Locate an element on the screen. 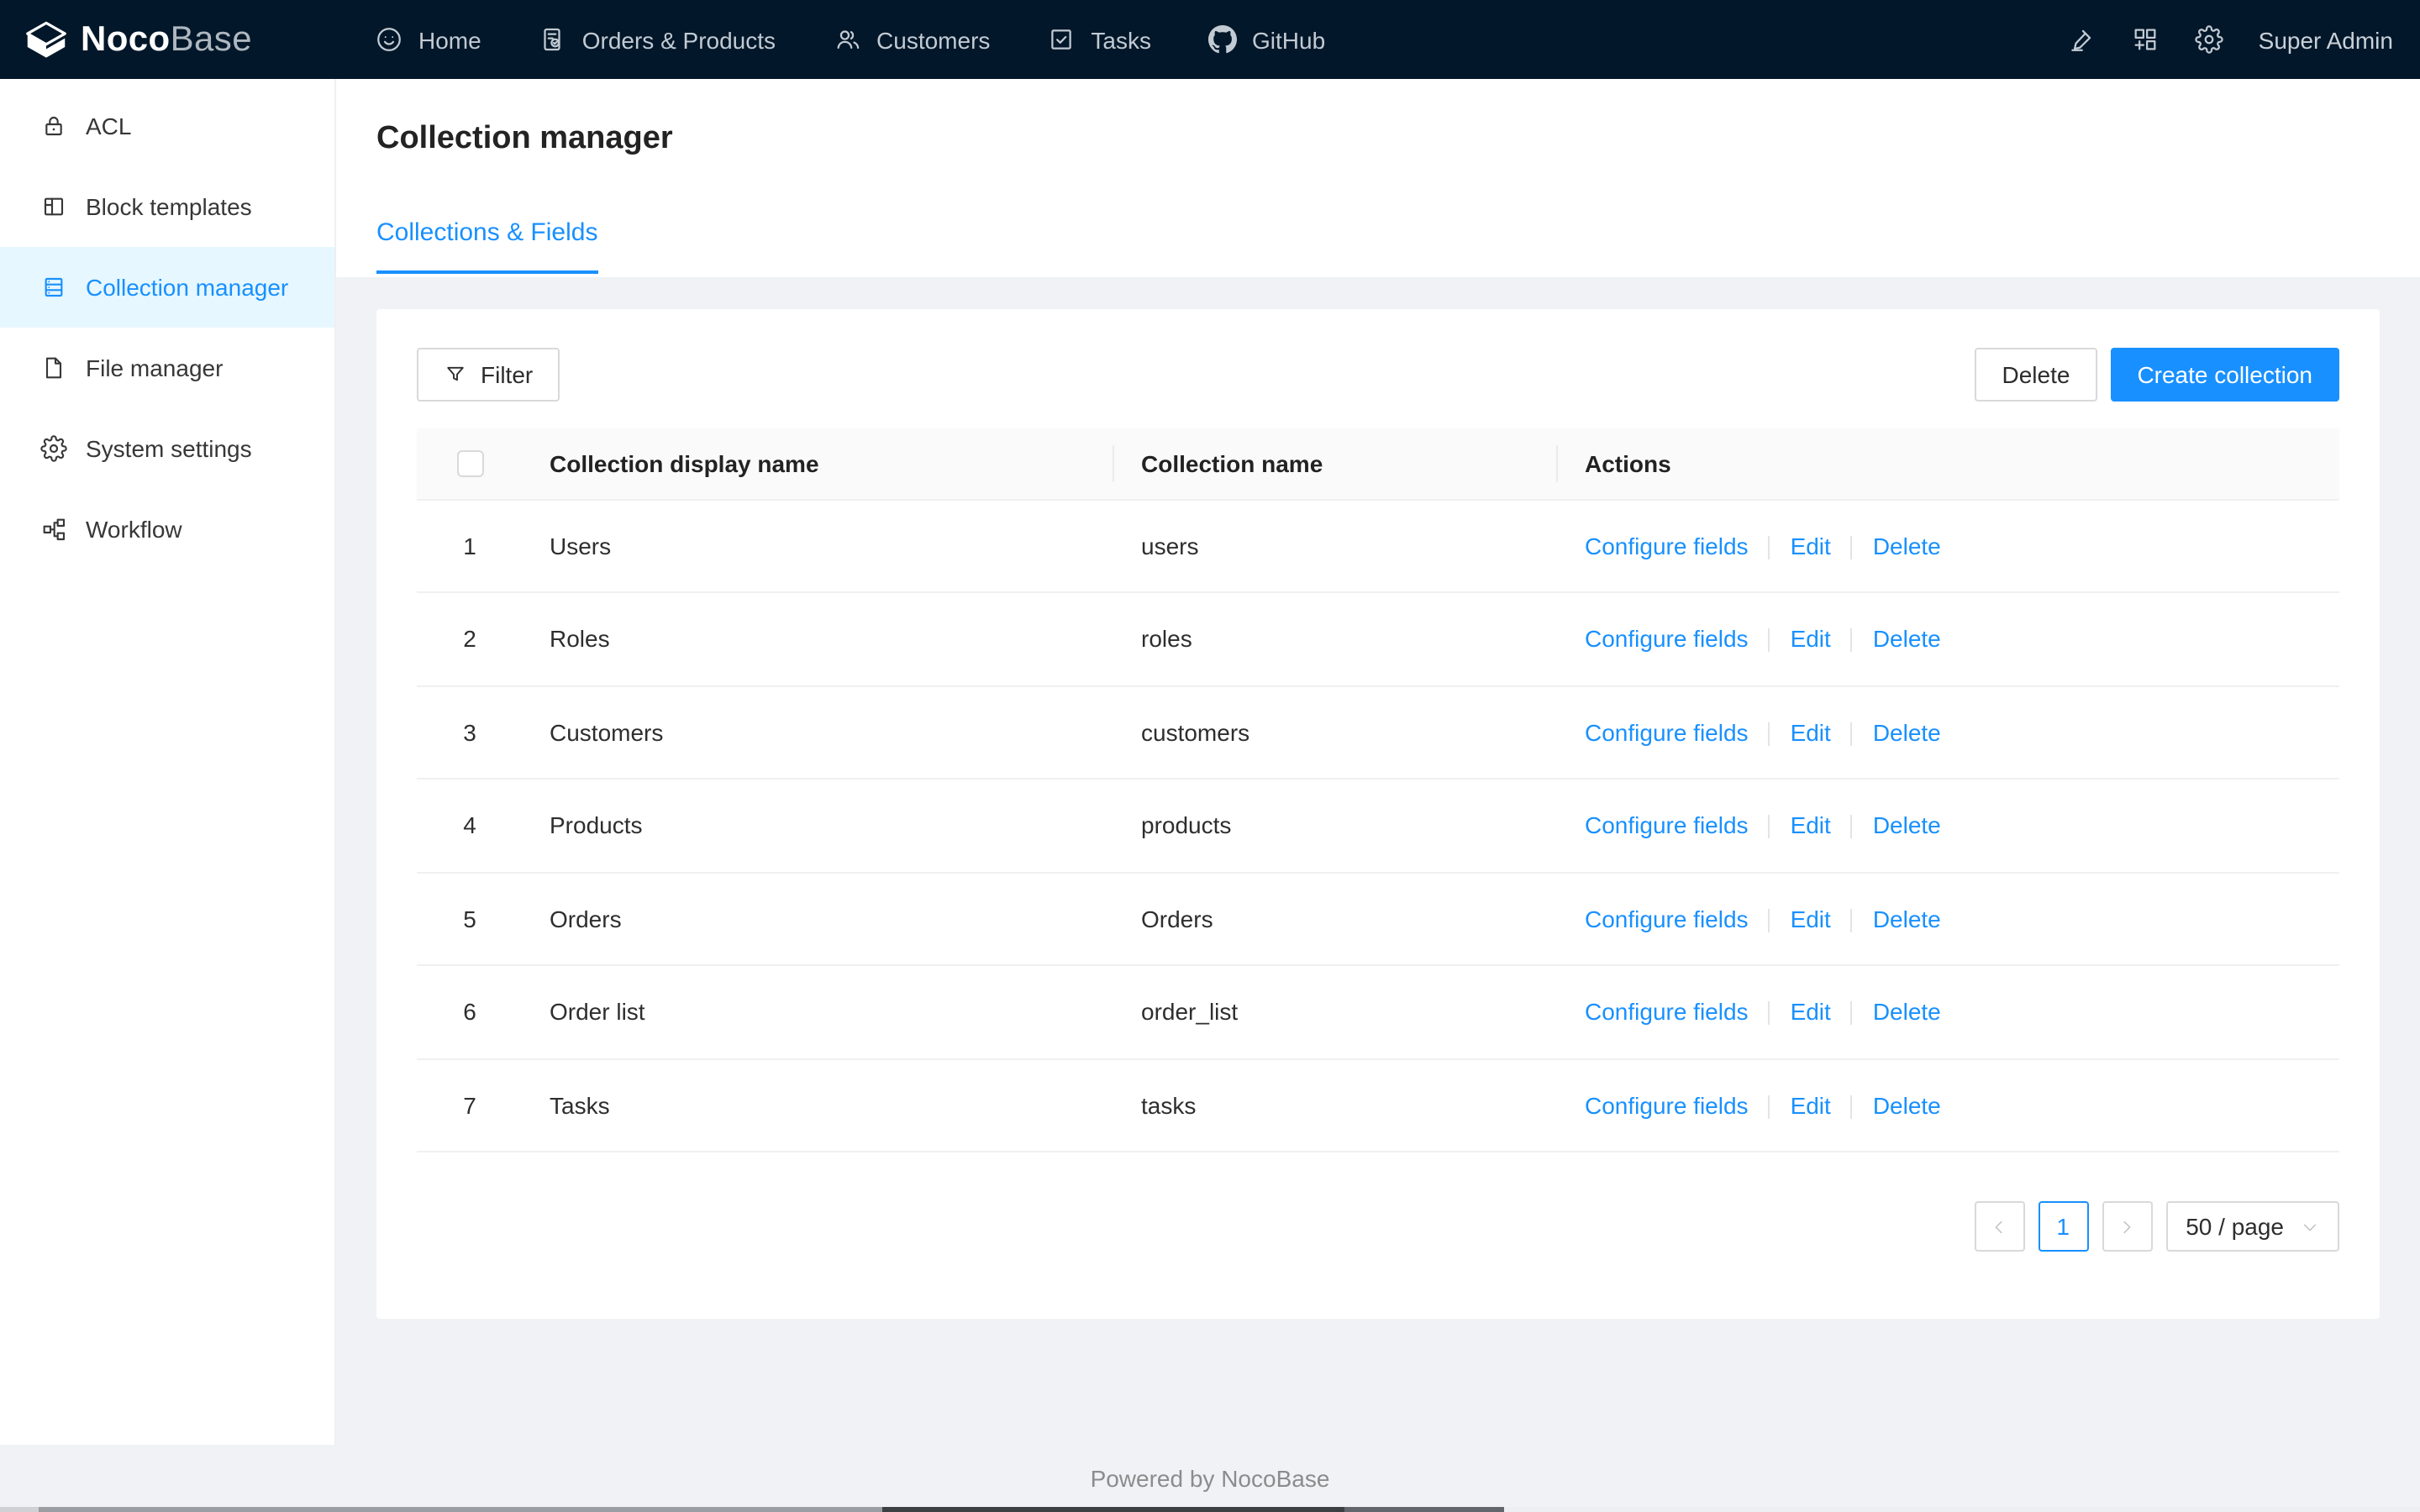 This screenshot has width=2420, height=1512. brand-base: Base is located at coordinates (211, 39).